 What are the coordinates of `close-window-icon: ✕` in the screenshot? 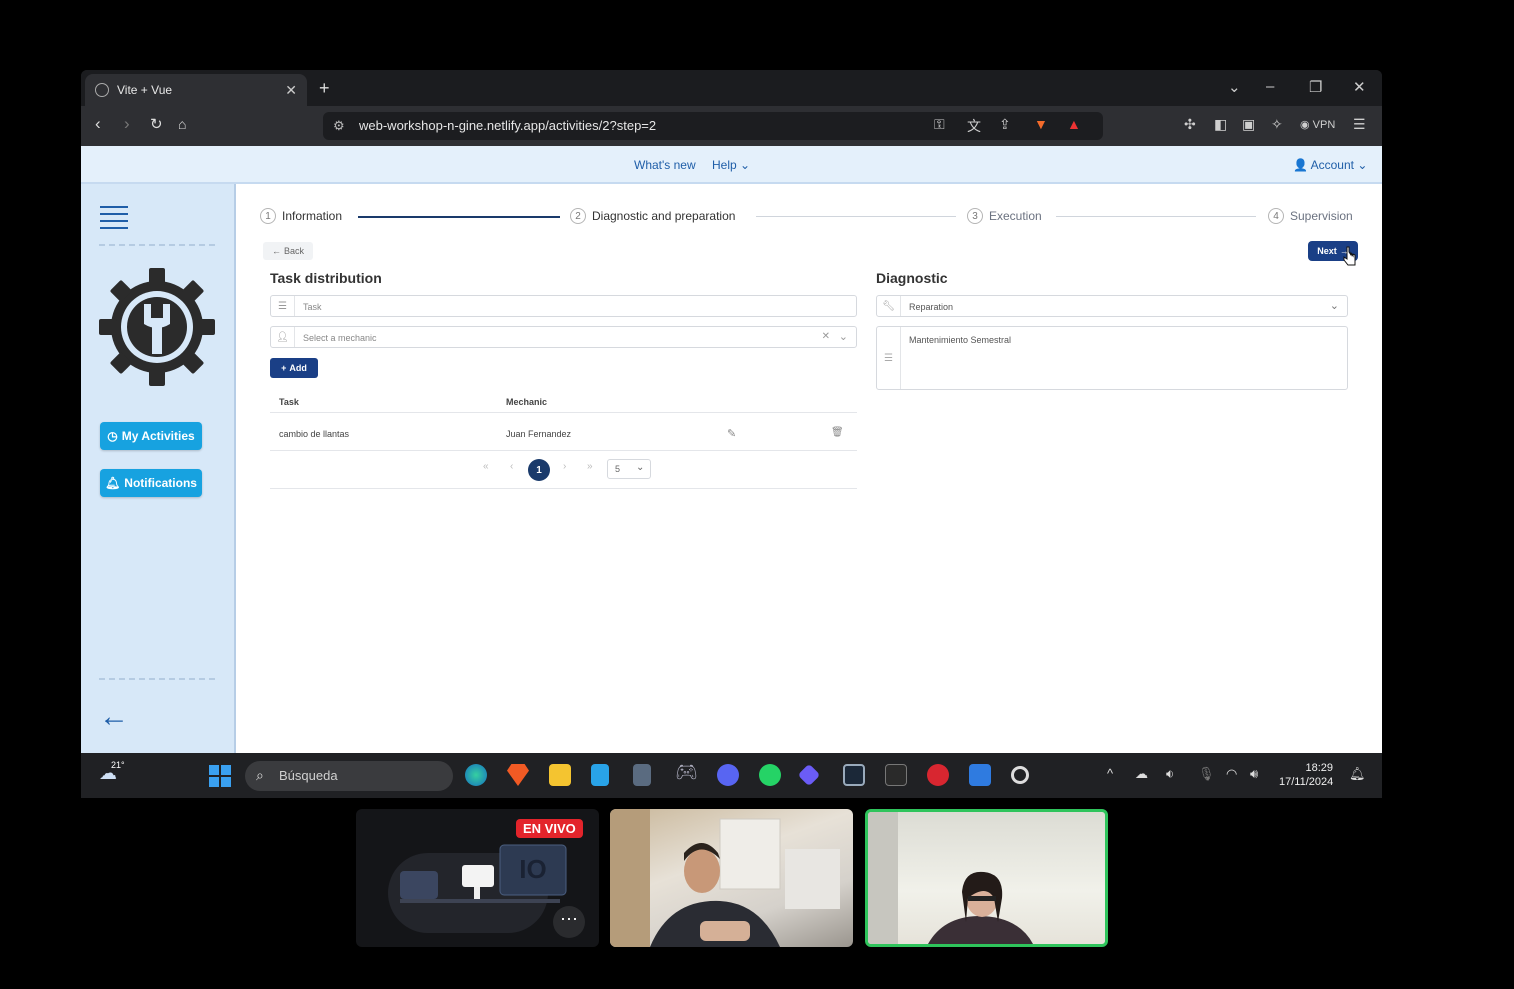 It's located at (1359, 87).